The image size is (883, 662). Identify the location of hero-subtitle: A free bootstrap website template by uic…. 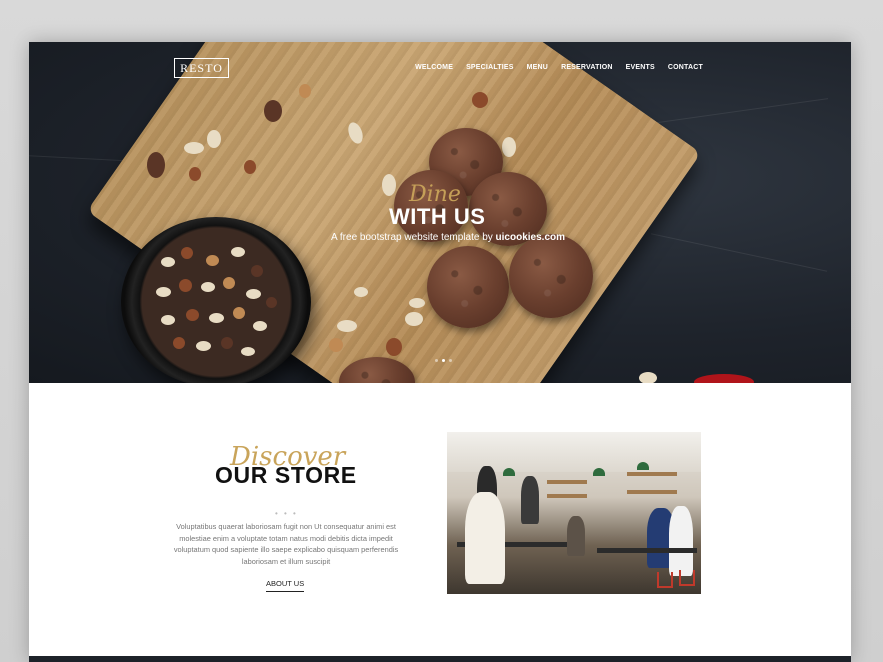
(448, 237).